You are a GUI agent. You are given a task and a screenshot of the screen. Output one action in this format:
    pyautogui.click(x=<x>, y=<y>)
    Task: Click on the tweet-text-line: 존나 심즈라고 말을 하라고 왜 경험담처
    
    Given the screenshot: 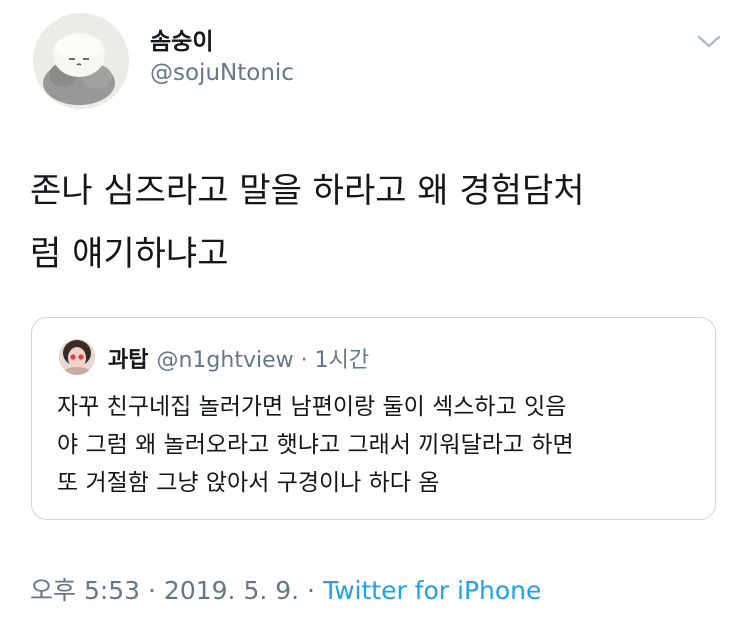 What is the action you would take?
    pyautogui.click(x=307, y=191)
    